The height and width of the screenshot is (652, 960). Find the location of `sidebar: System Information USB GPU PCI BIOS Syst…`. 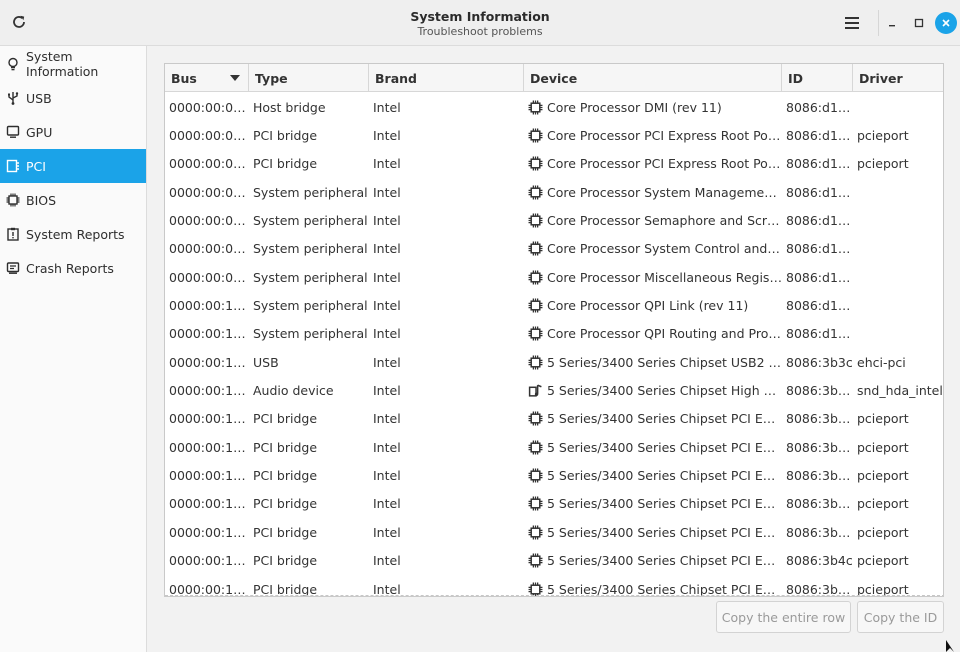

sidebar: System Information USB GPU PCI BIOS Syst… is located at coordinates (73, 349).